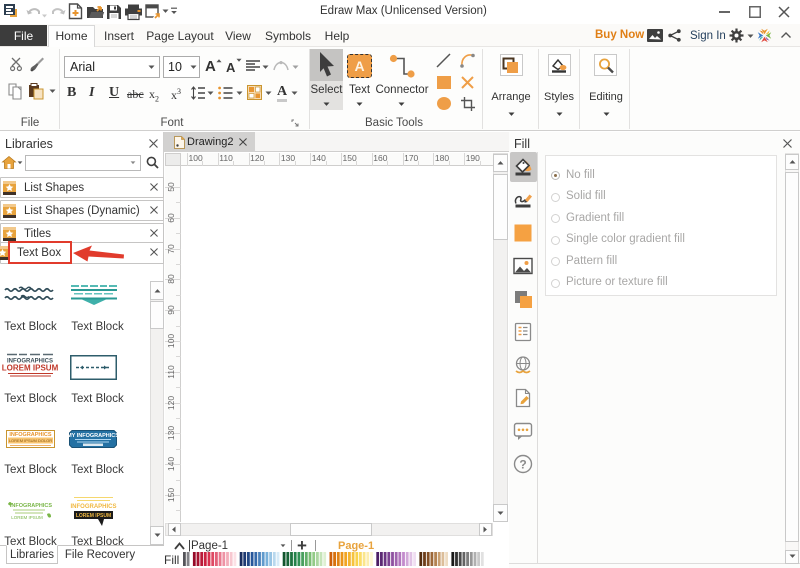  Describe the element at coordinates (93, 436) in the screenshot. I see `svg-text: MY INFOGRAPHICS` at that location.